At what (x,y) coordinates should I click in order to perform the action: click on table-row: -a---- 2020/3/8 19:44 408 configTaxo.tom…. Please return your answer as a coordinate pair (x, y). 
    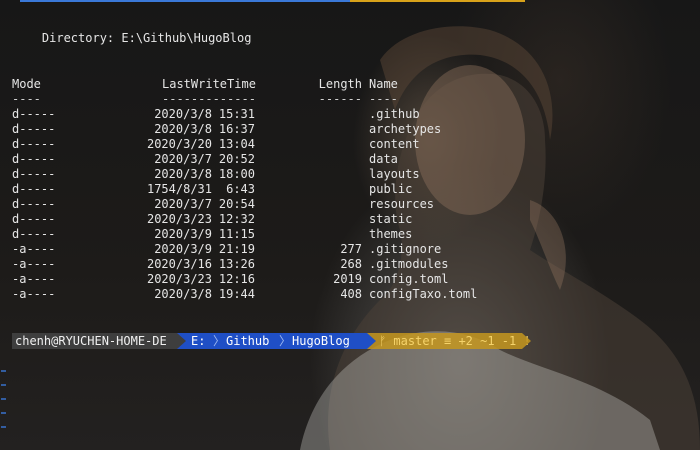
    Looking at the image, I should click on (350, 294).